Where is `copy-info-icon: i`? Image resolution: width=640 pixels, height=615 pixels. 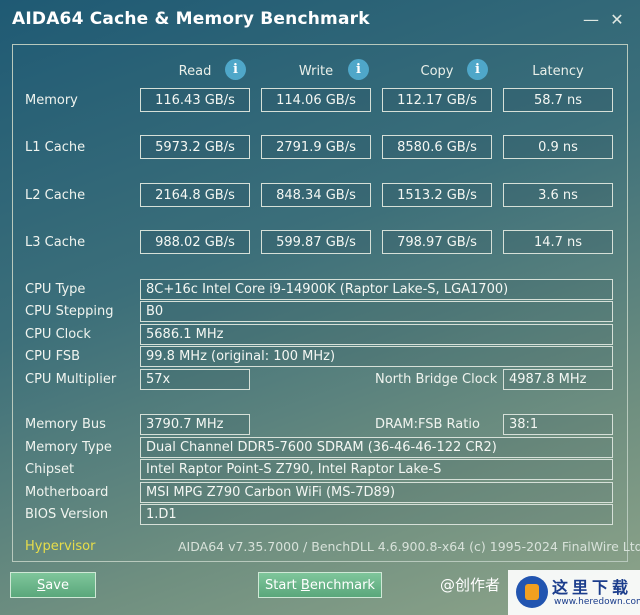
copy-info-icon: i is located at coordinates (477, 69).